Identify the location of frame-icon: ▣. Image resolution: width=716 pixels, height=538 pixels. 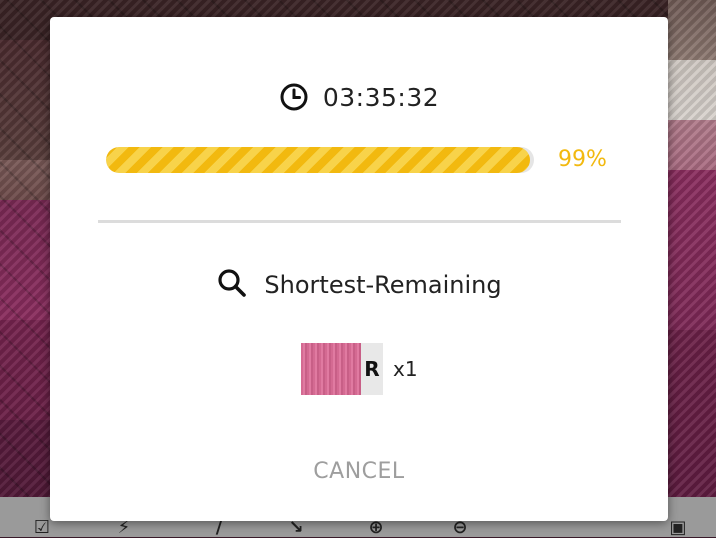
(678, 528).